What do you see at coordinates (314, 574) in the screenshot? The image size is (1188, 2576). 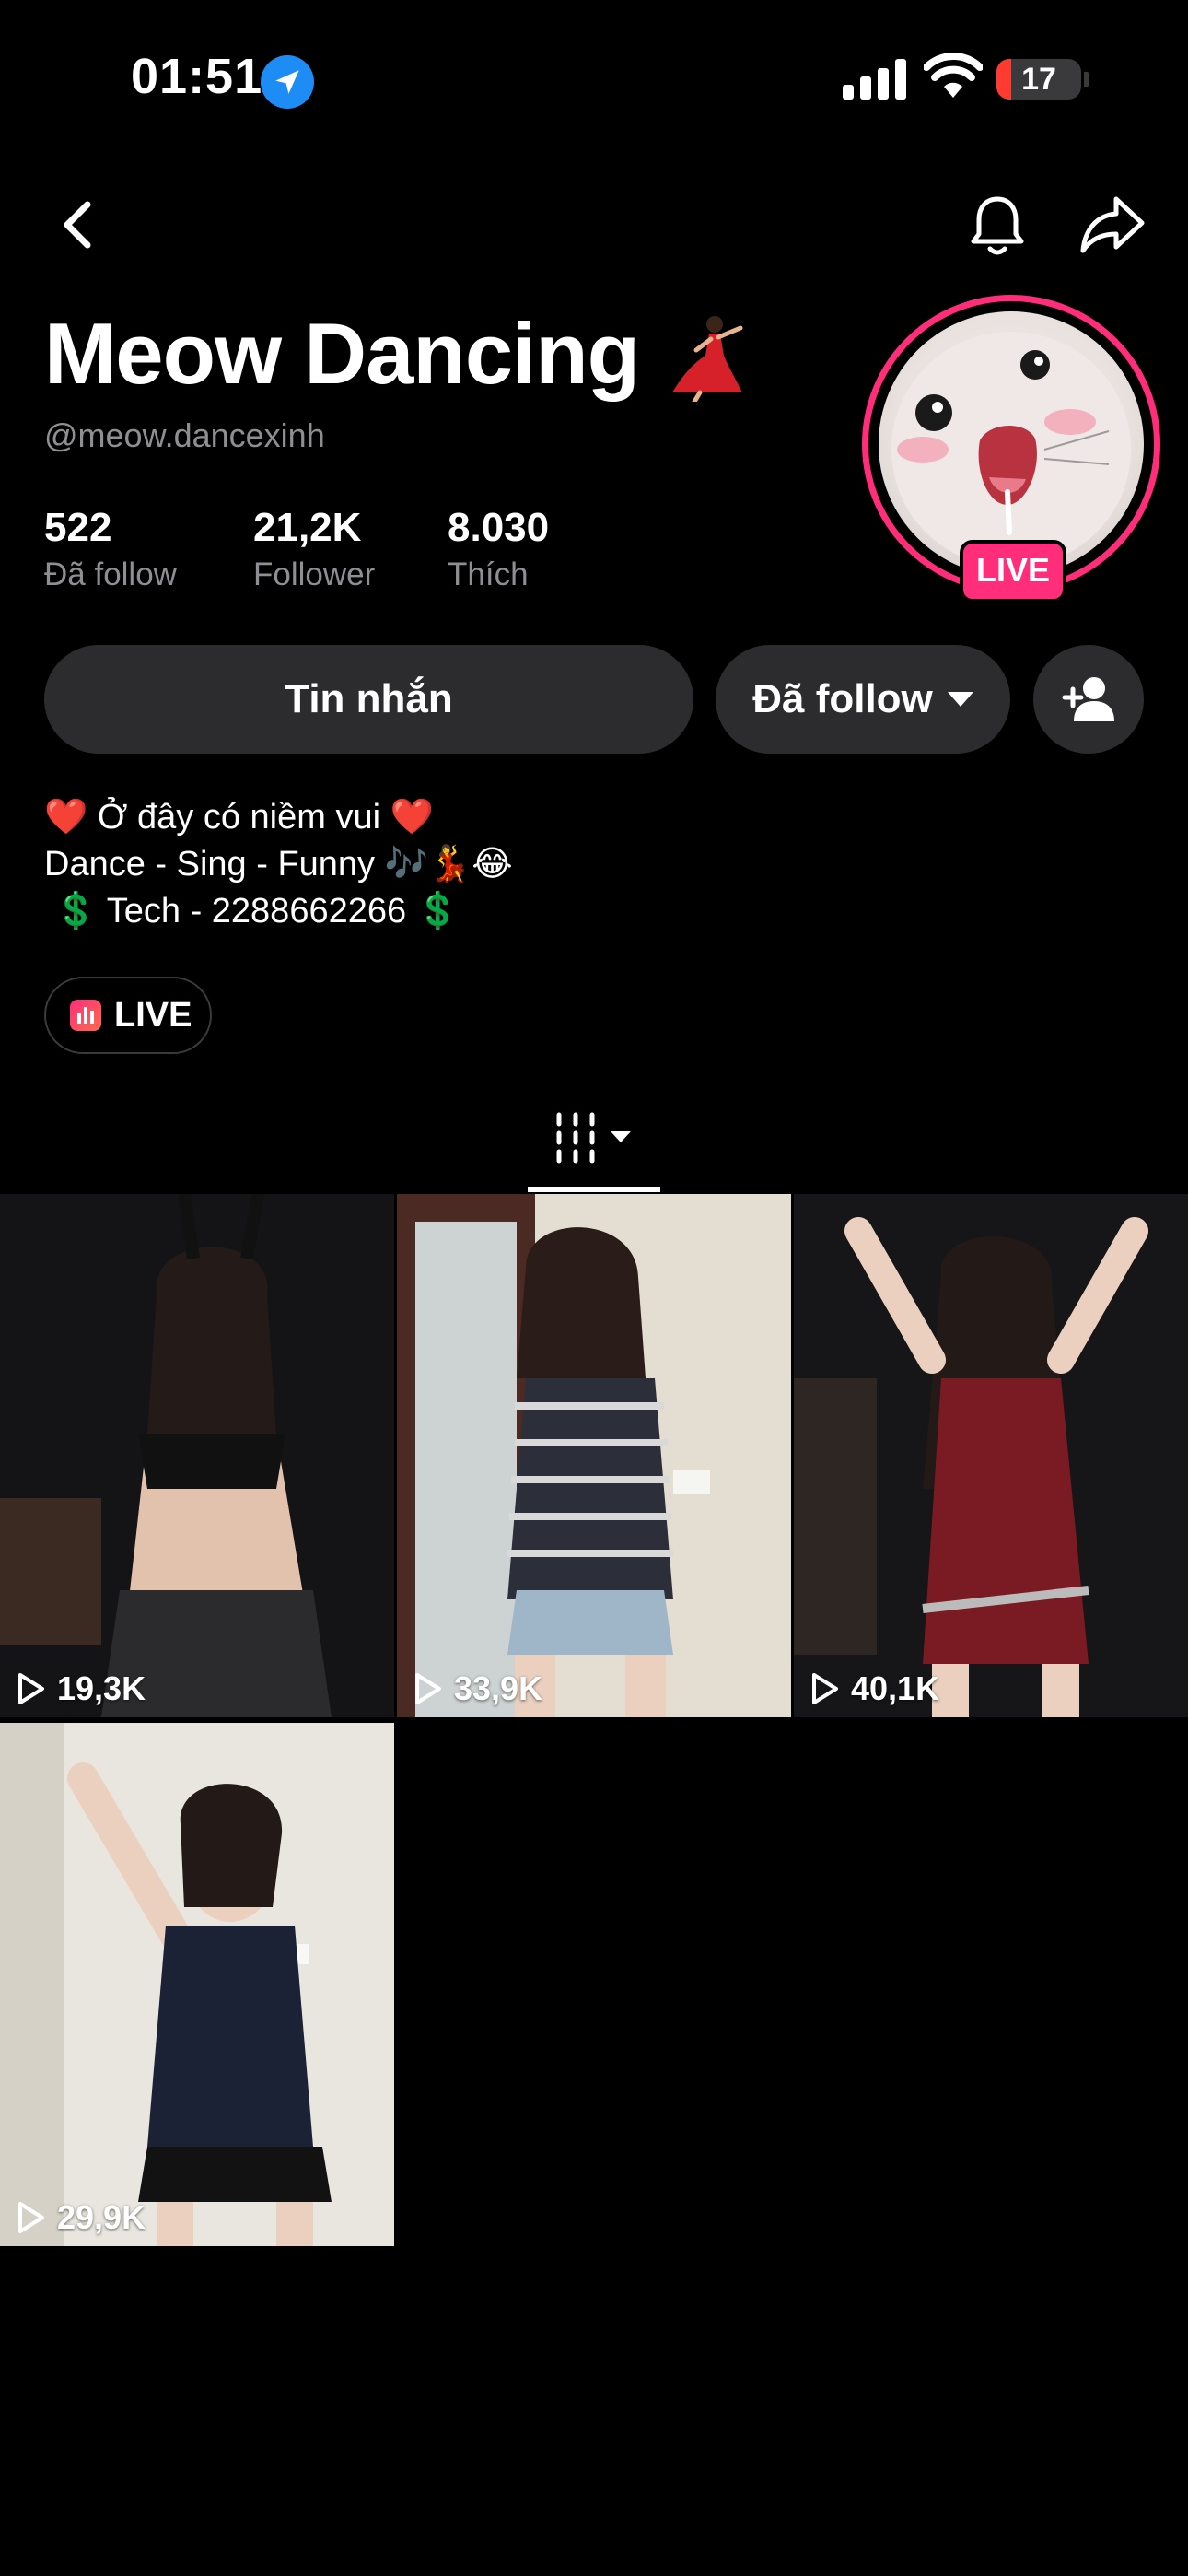 I see `stat-followers-label: Follower` at bounding box center [314, 574].